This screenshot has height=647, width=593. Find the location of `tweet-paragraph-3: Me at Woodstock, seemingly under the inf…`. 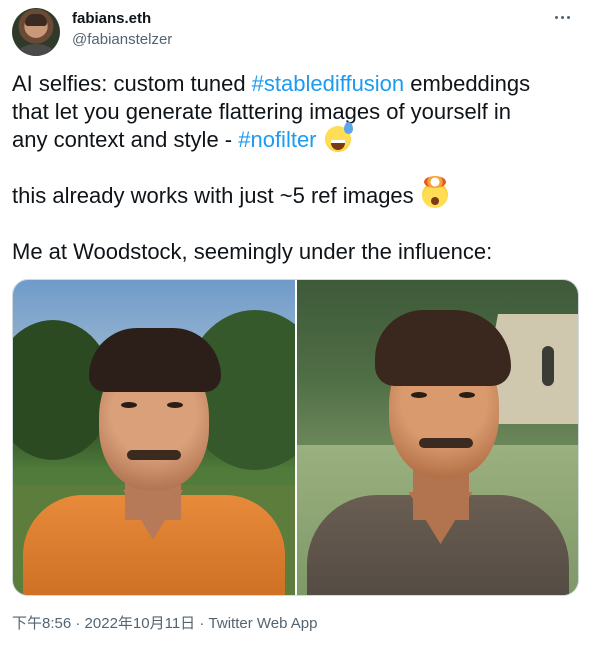

tweet-paragraph-3: Me at Woodstock, seemingly under the inf… is located at coordinates (297, 252).